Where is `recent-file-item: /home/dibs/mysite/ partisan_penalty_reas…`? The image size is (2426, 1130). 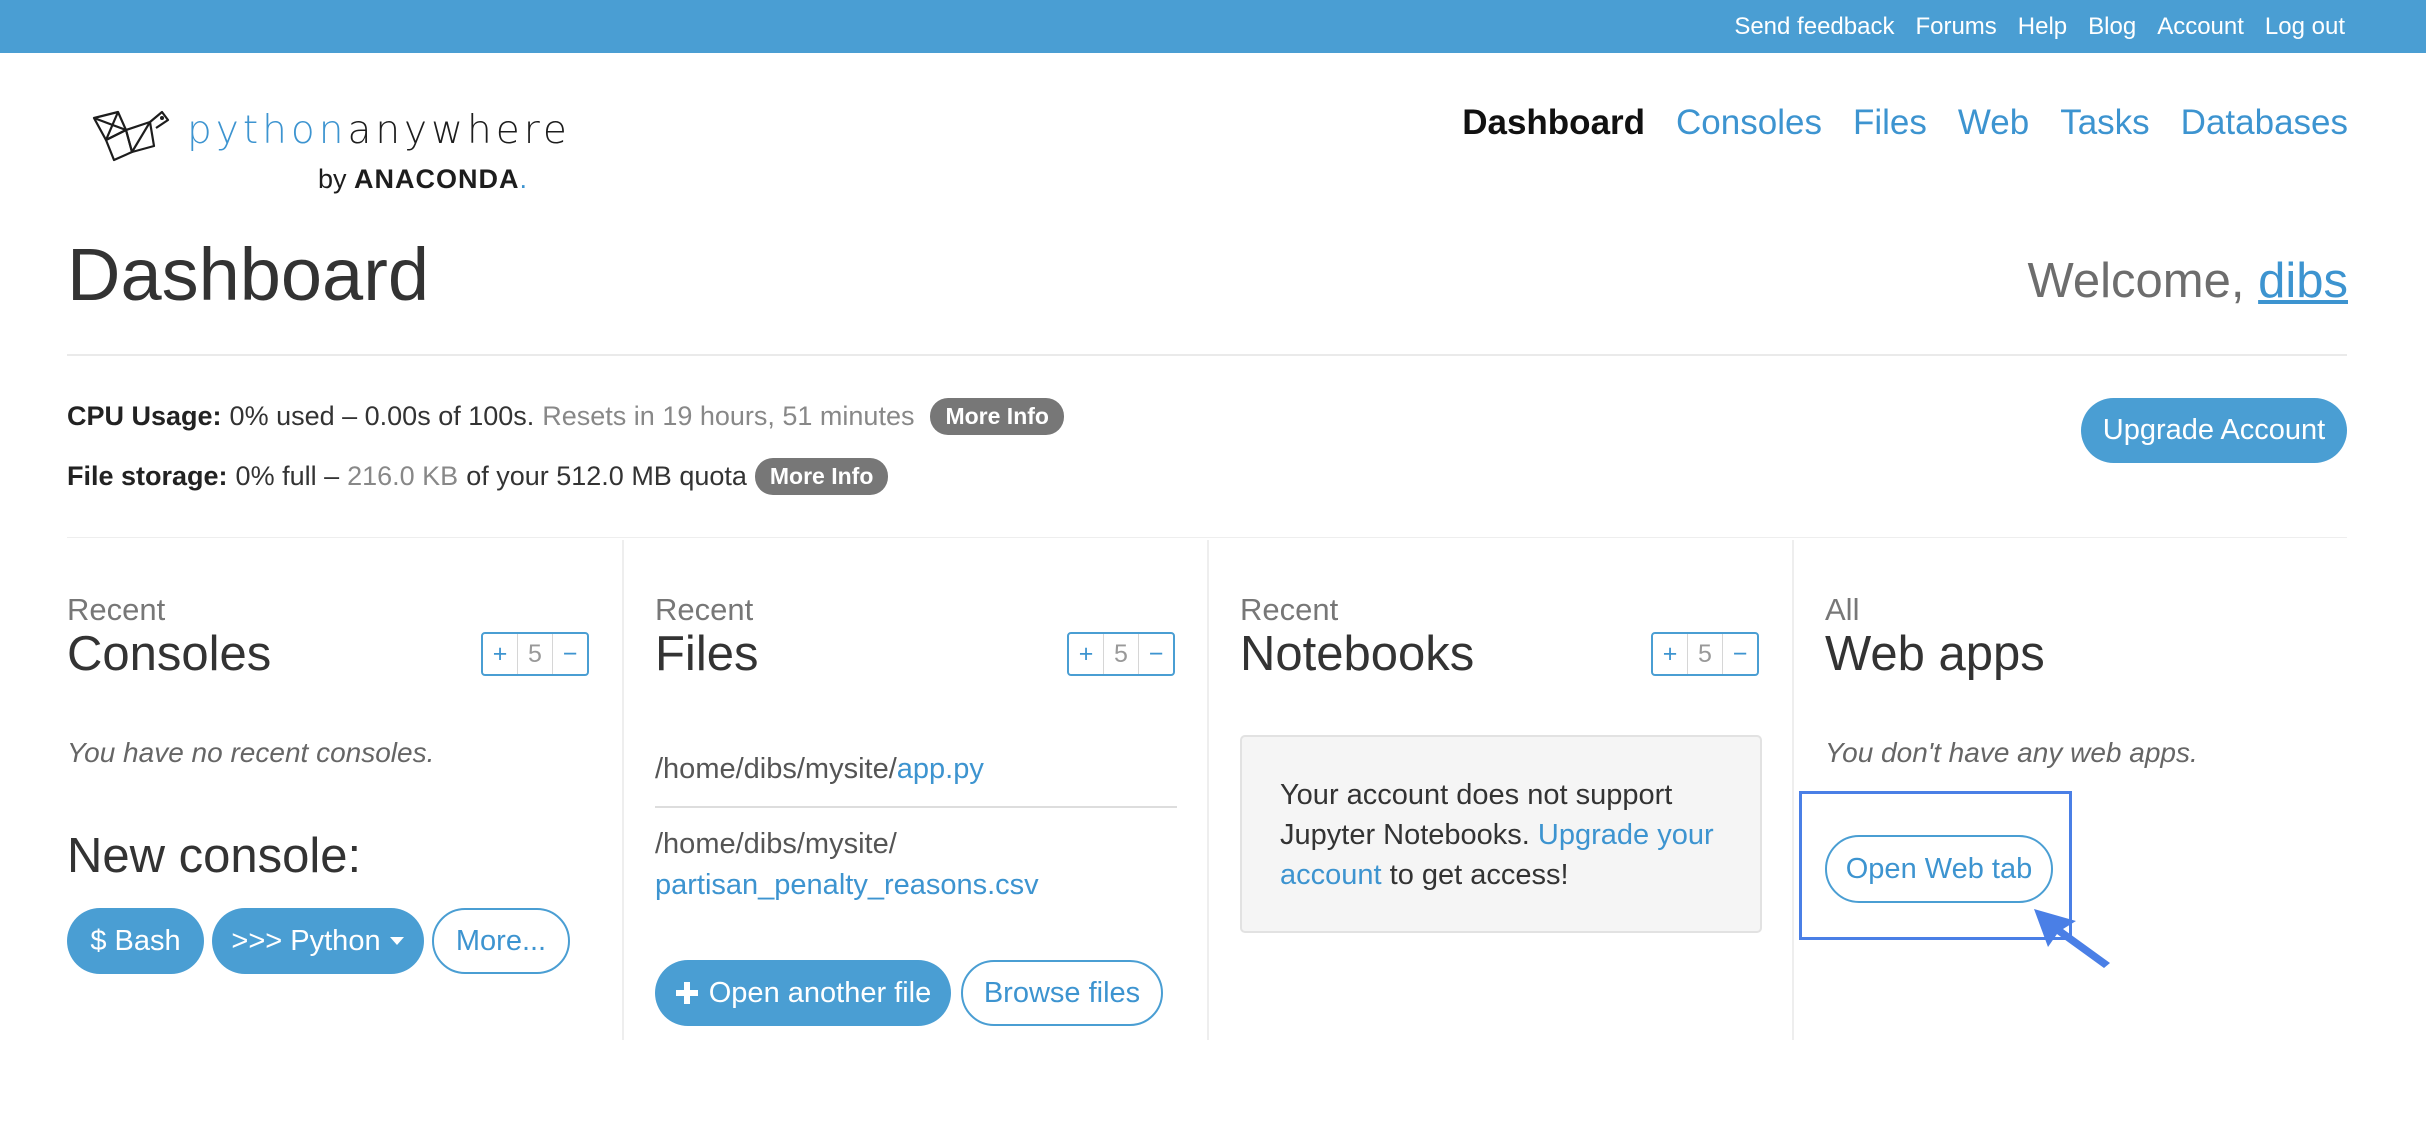
recent-file-item: /home/dibs/mysite/ partisan_penalty_reas… is located at coordinates (847, 864).